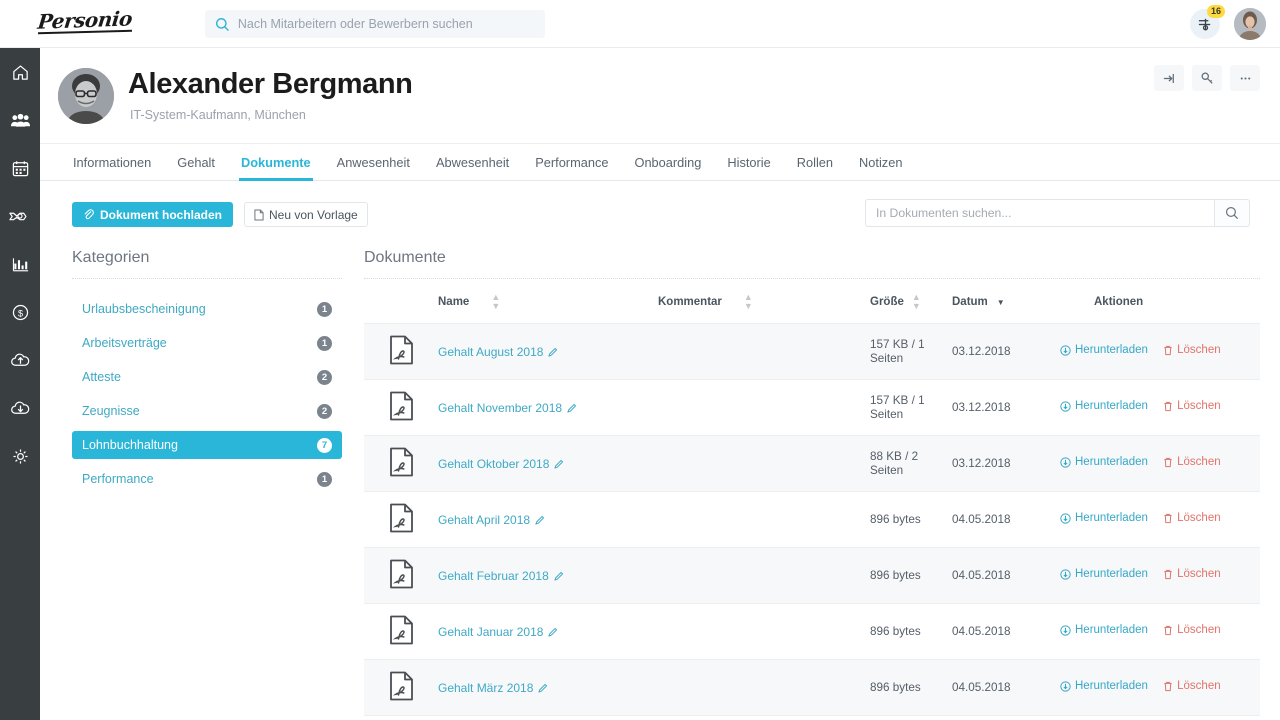 This screenshot has height=720, width=1280. What do you see at coordinates (306, 214) in the screenshot?
I see `new-from-template-button: Neu von Vorlage` at bounding box center [306, 214].